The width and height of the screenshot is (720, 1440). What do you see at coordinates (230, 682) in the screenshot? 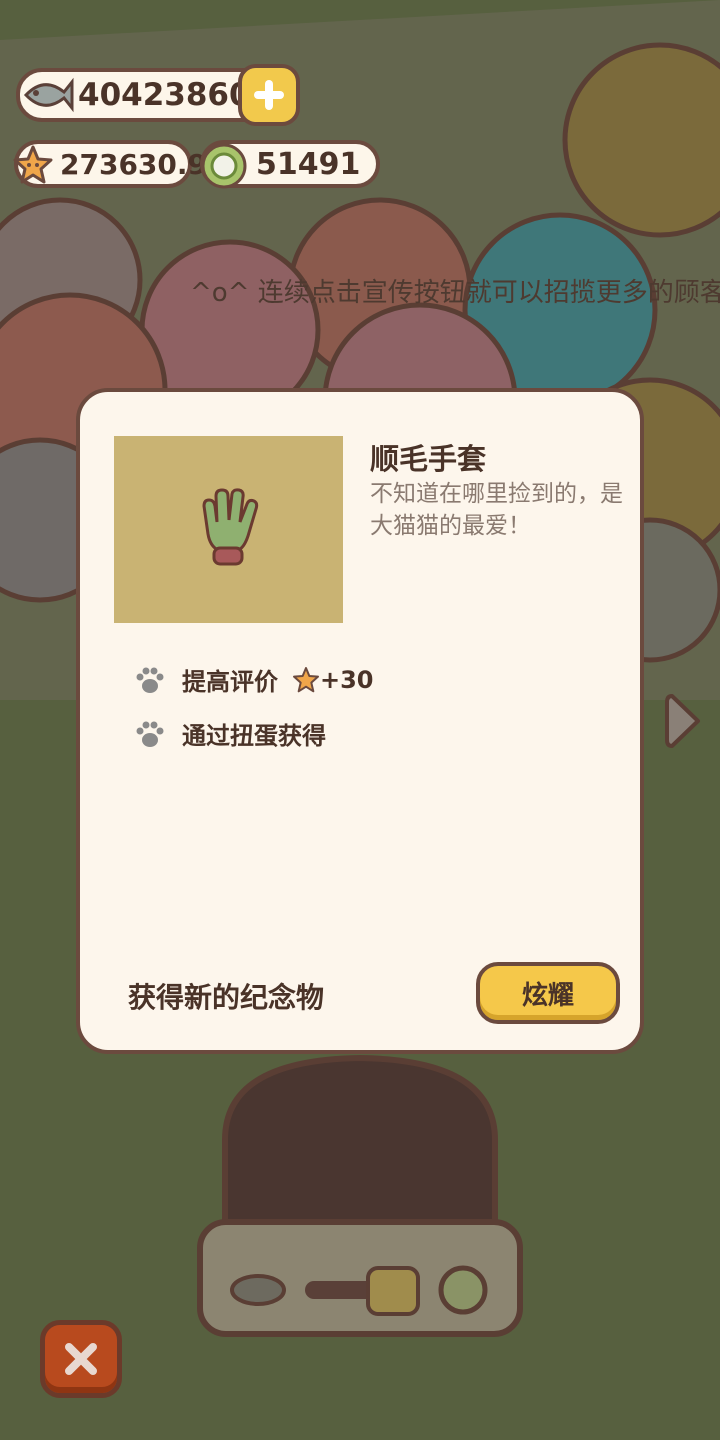
I see `effect-label: 提高评价` at bounding box center [230, 682].